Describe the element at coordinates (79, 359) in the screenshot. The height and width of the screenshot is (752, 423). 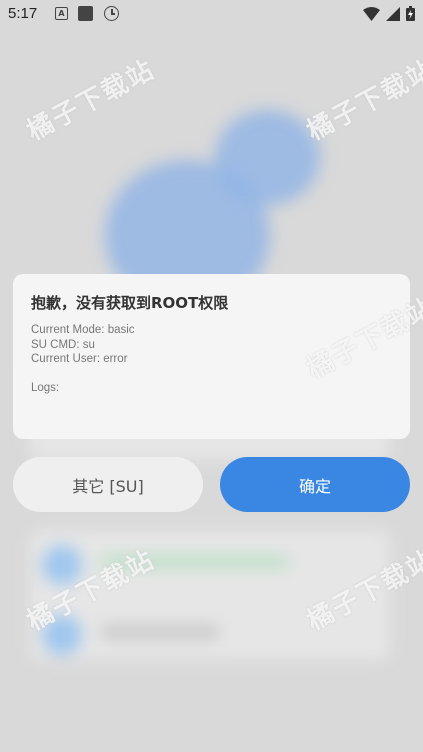
I see `dialog-line-user: Current User: error` at that location.